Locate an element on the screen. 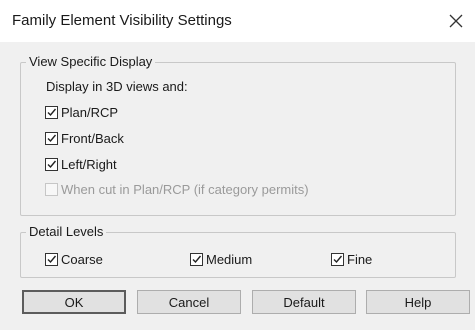 The width and height of the screenshot is (475, 330). fine-checkbox: Fine is located at coordinates (351, 259).